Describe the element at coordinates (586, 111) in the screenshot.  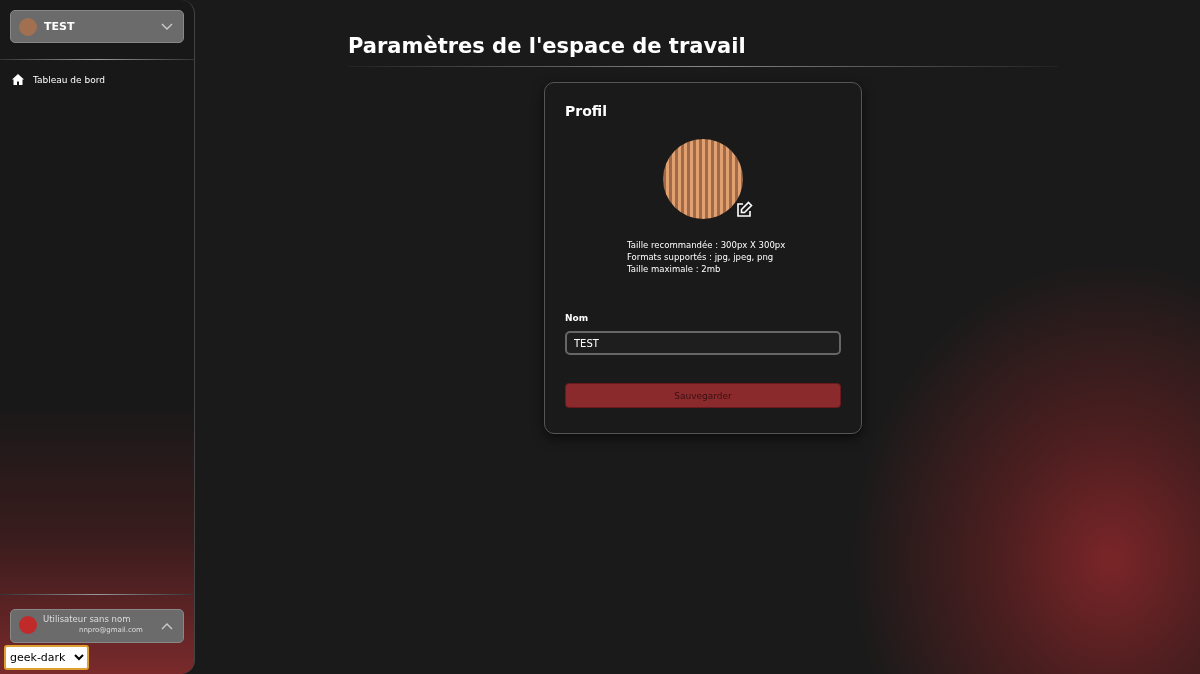
I see `card-heading: Profil` at that location.